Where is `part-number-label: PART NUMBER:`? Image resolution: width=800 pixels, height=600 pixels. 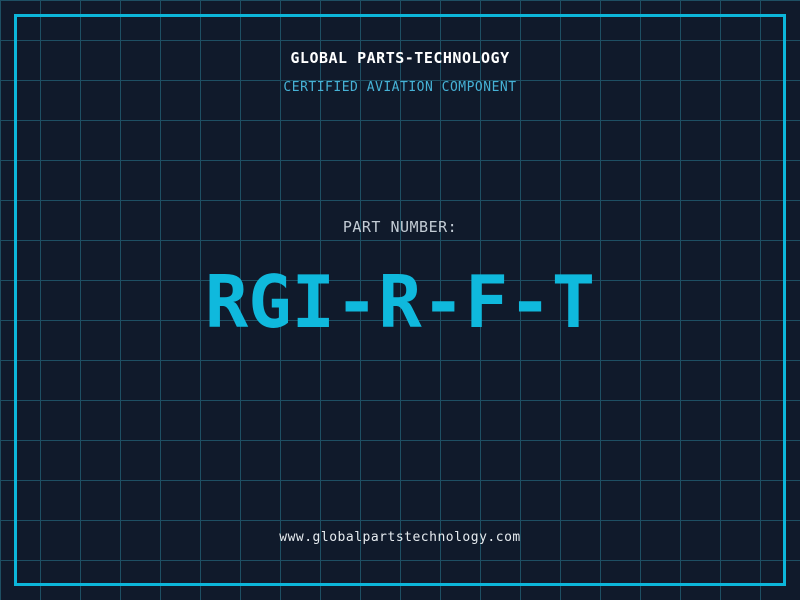 part-number-label: PART NUMBER: is located at coordinates (400, 227).